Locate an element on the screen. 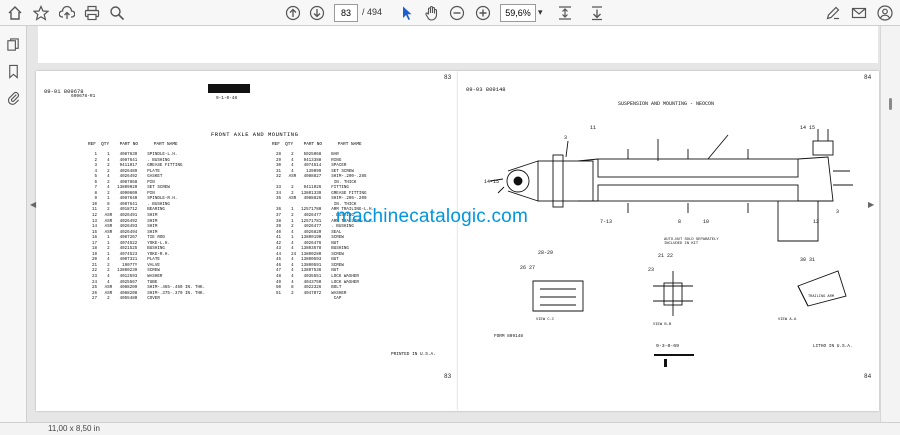 This screenshot has height=435, width=900. vertical-scrollbar is located at coordinates (890, 224).